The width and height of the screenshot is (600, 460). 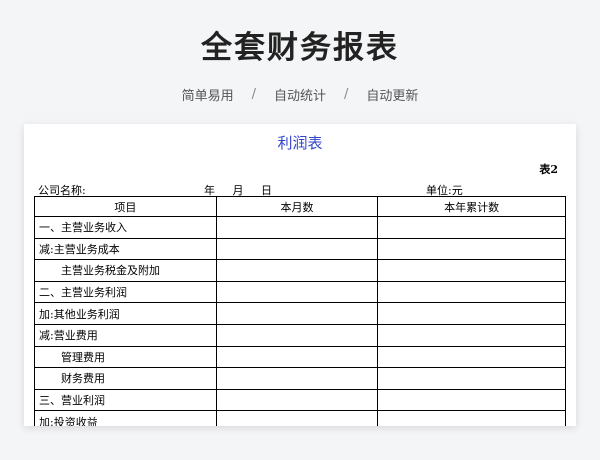 I want to click on feature-tag-auto-update: 自动更新, so click(x=392, y=96).